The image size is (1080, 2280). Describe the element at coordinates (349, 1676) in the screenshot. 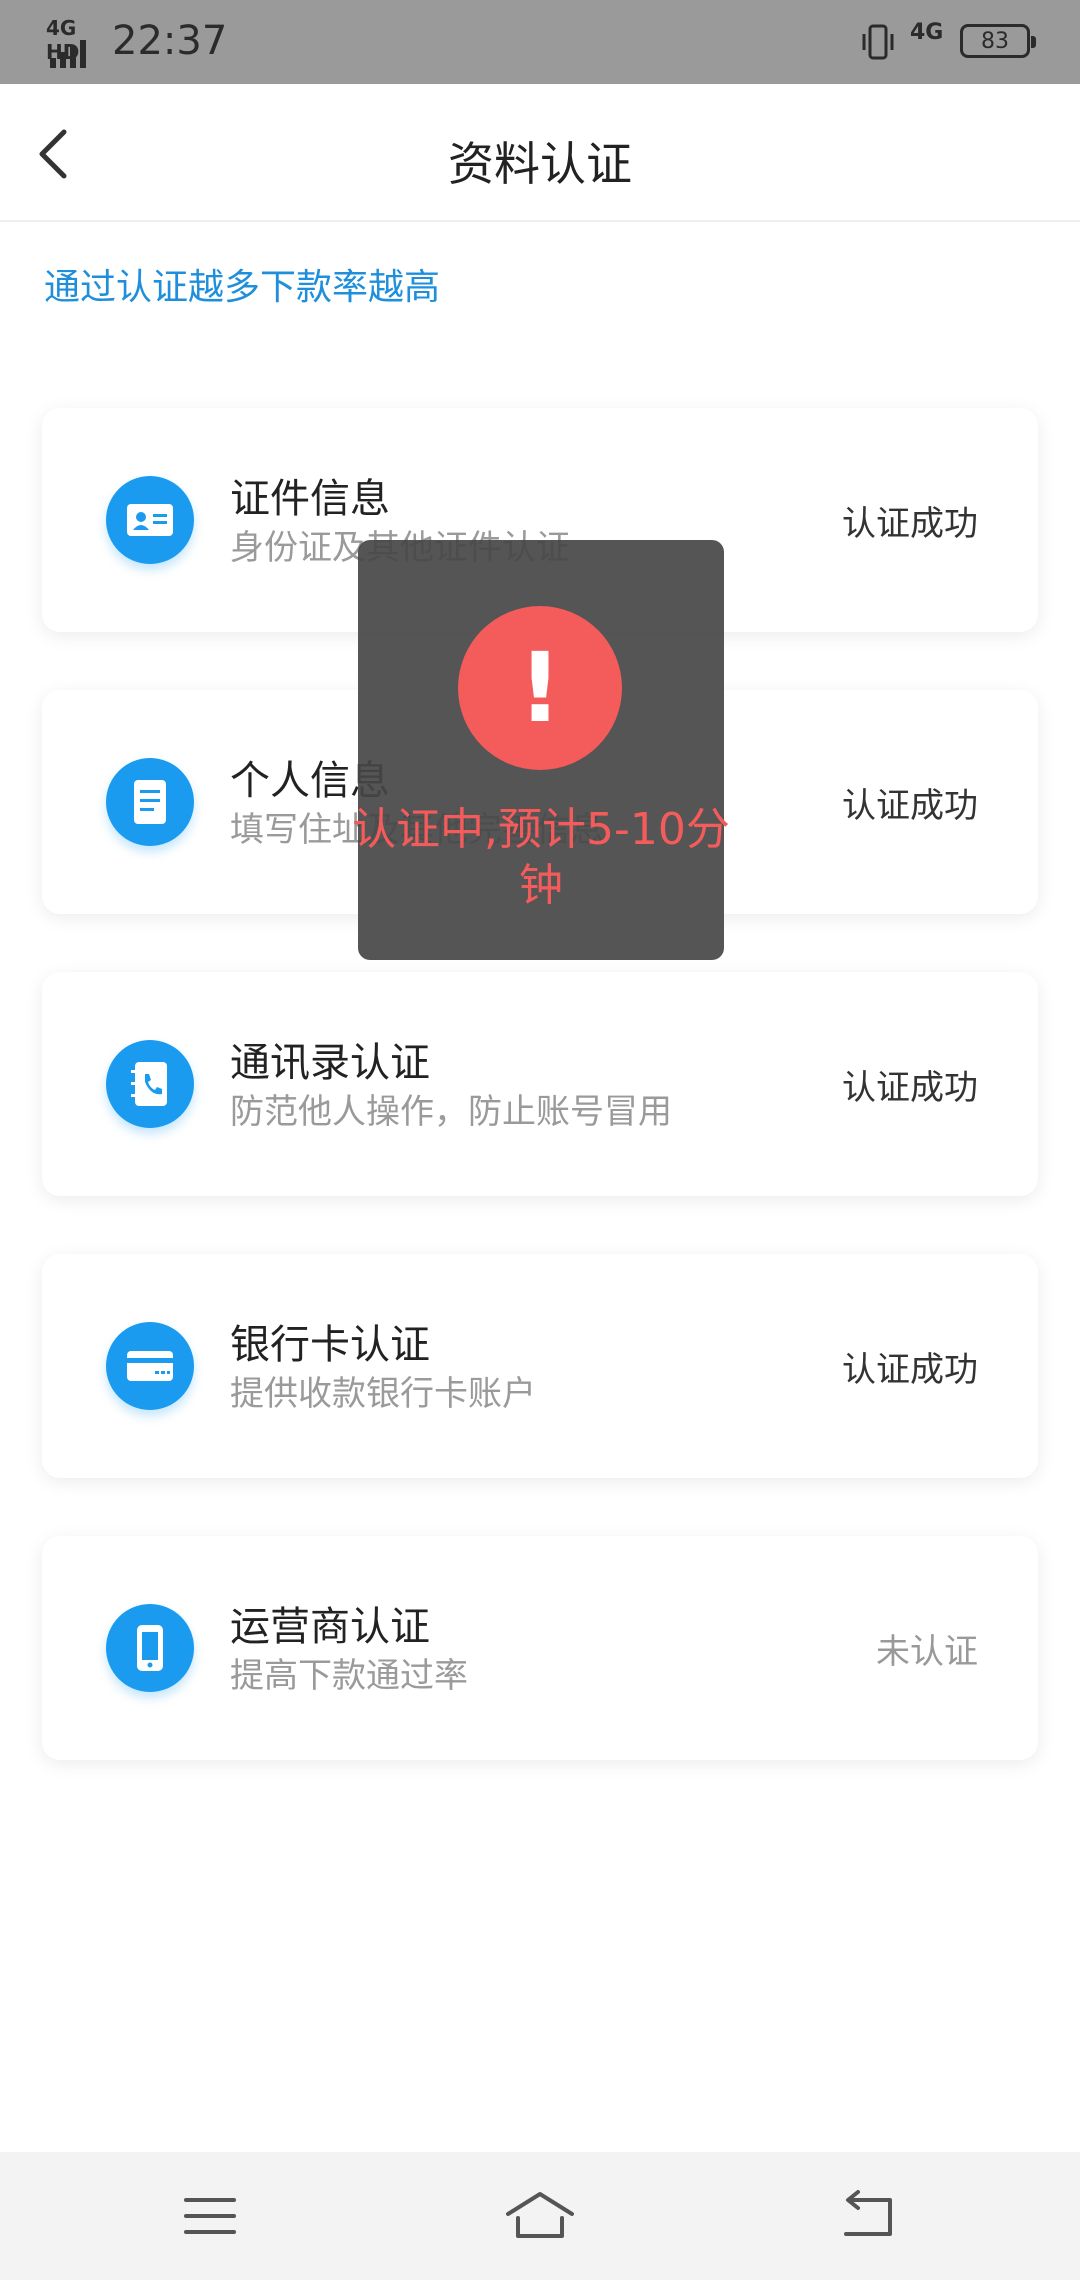

I see `card-subtitle: 提高下款通过率` at that location.